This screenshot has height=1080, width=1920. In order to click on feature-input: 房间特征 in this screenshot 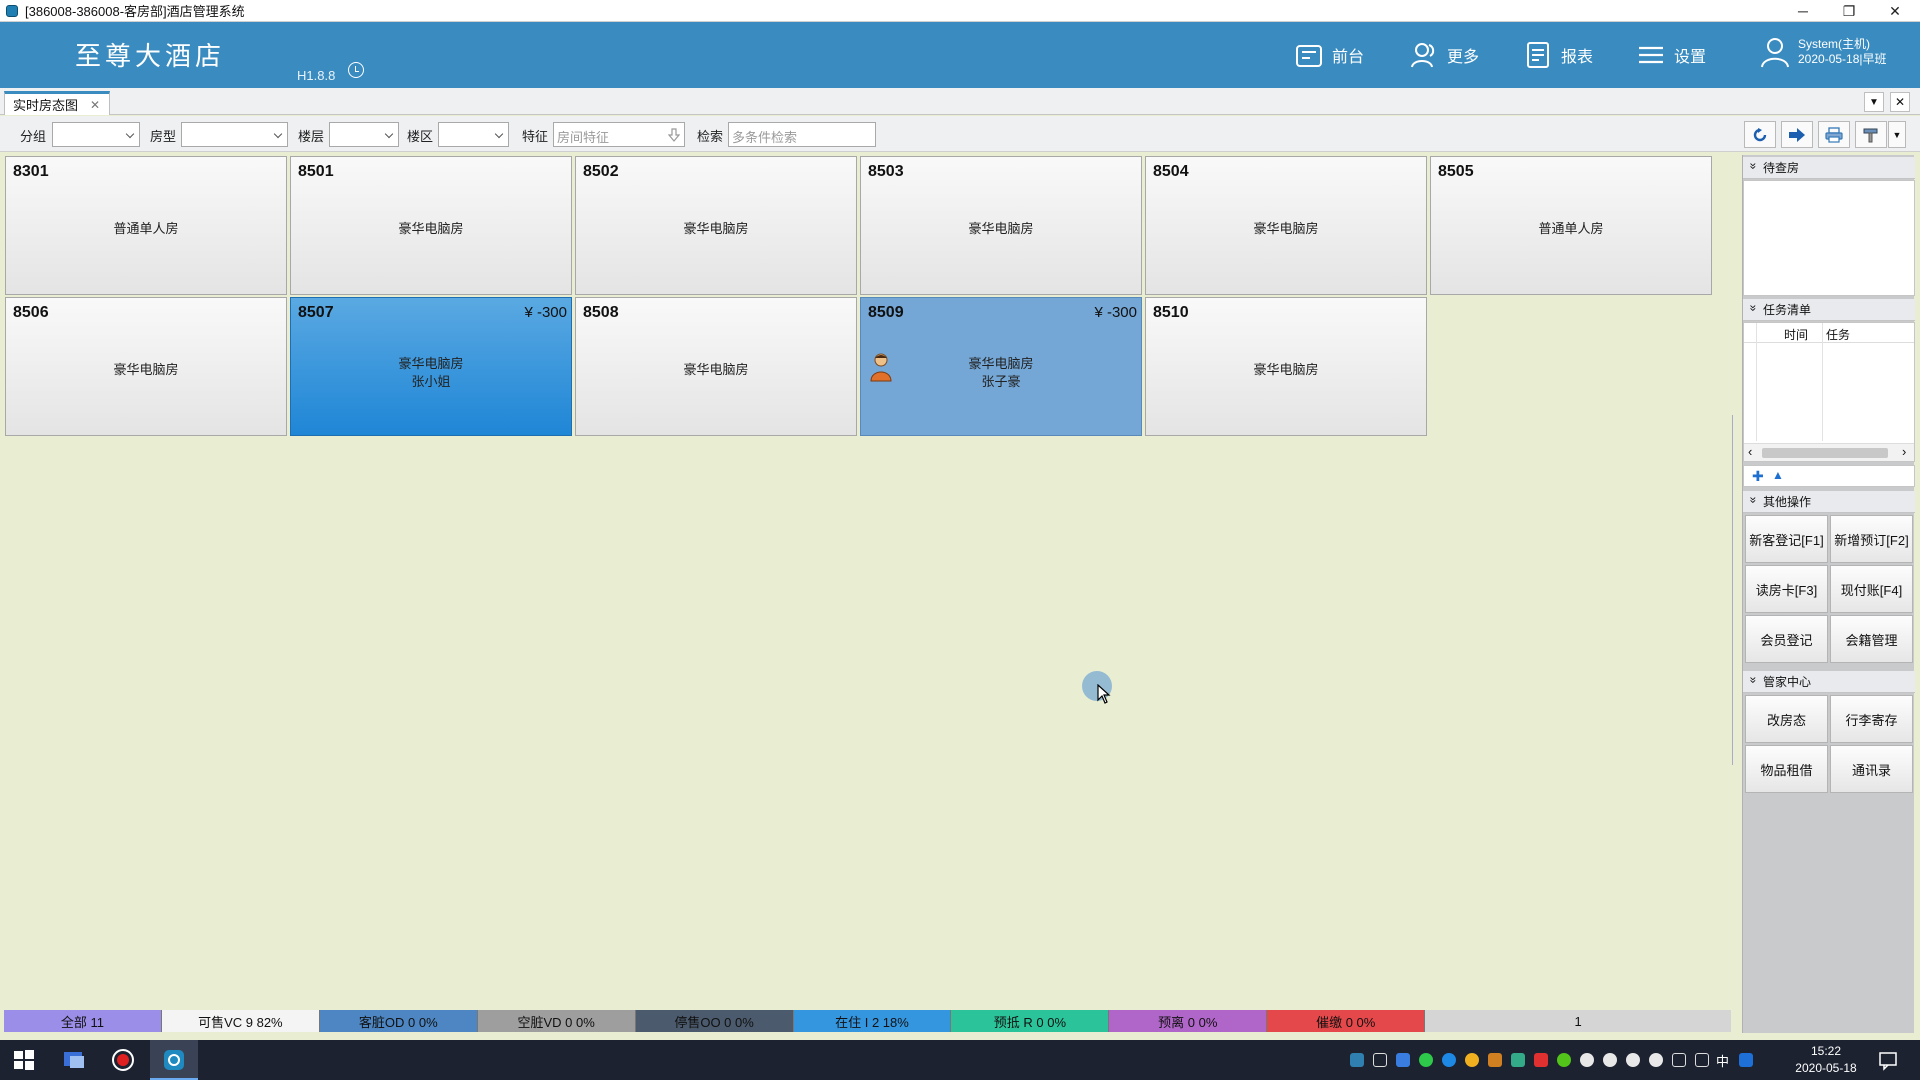, I will do `click(619, 134)`.